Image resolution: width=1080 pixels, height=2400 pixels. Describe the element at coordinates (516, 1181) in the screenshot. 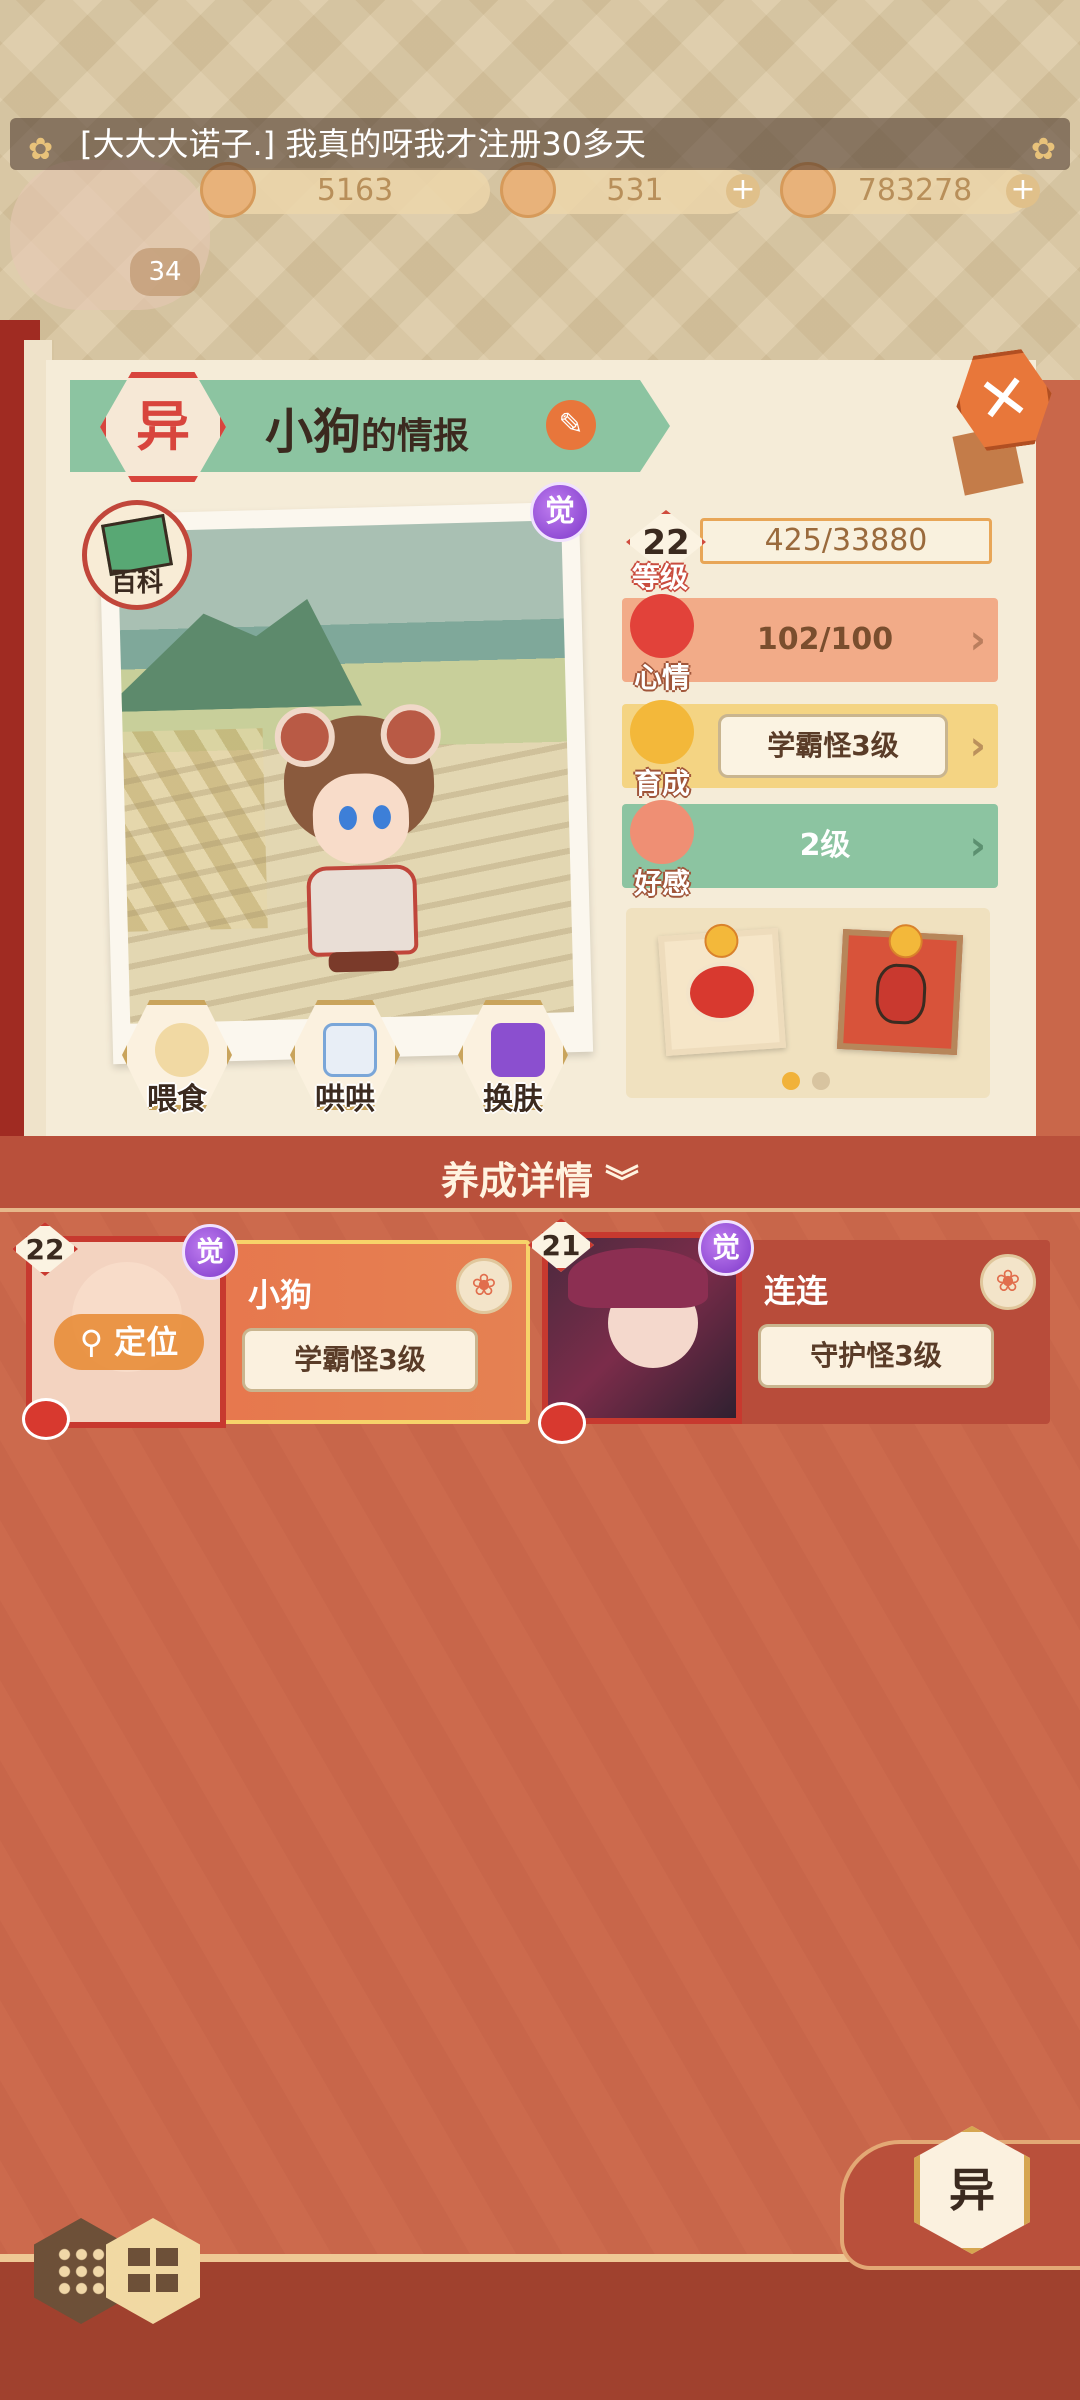

I see `section-title-text: 养成详情` at that location.